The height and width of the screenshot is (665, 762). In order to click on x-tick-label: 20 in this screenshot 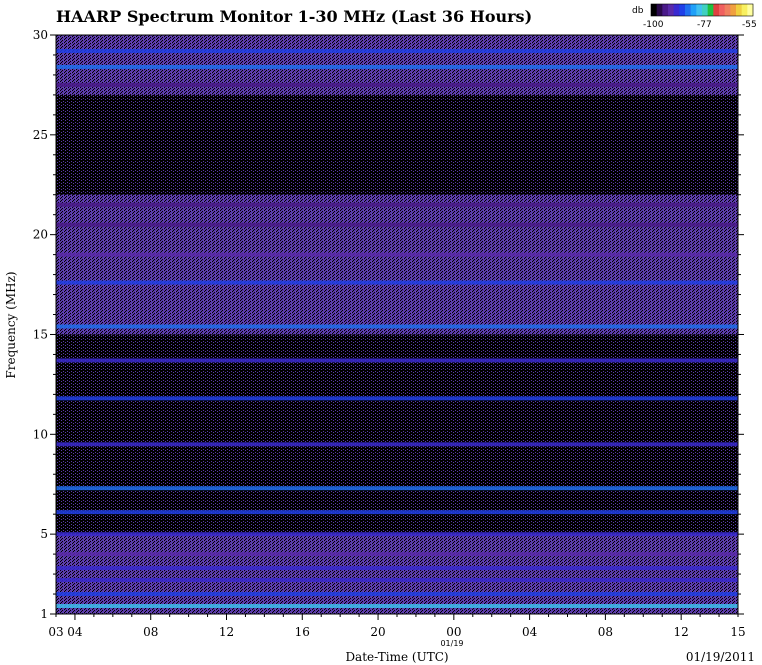, I will do `click(377, 632)`.